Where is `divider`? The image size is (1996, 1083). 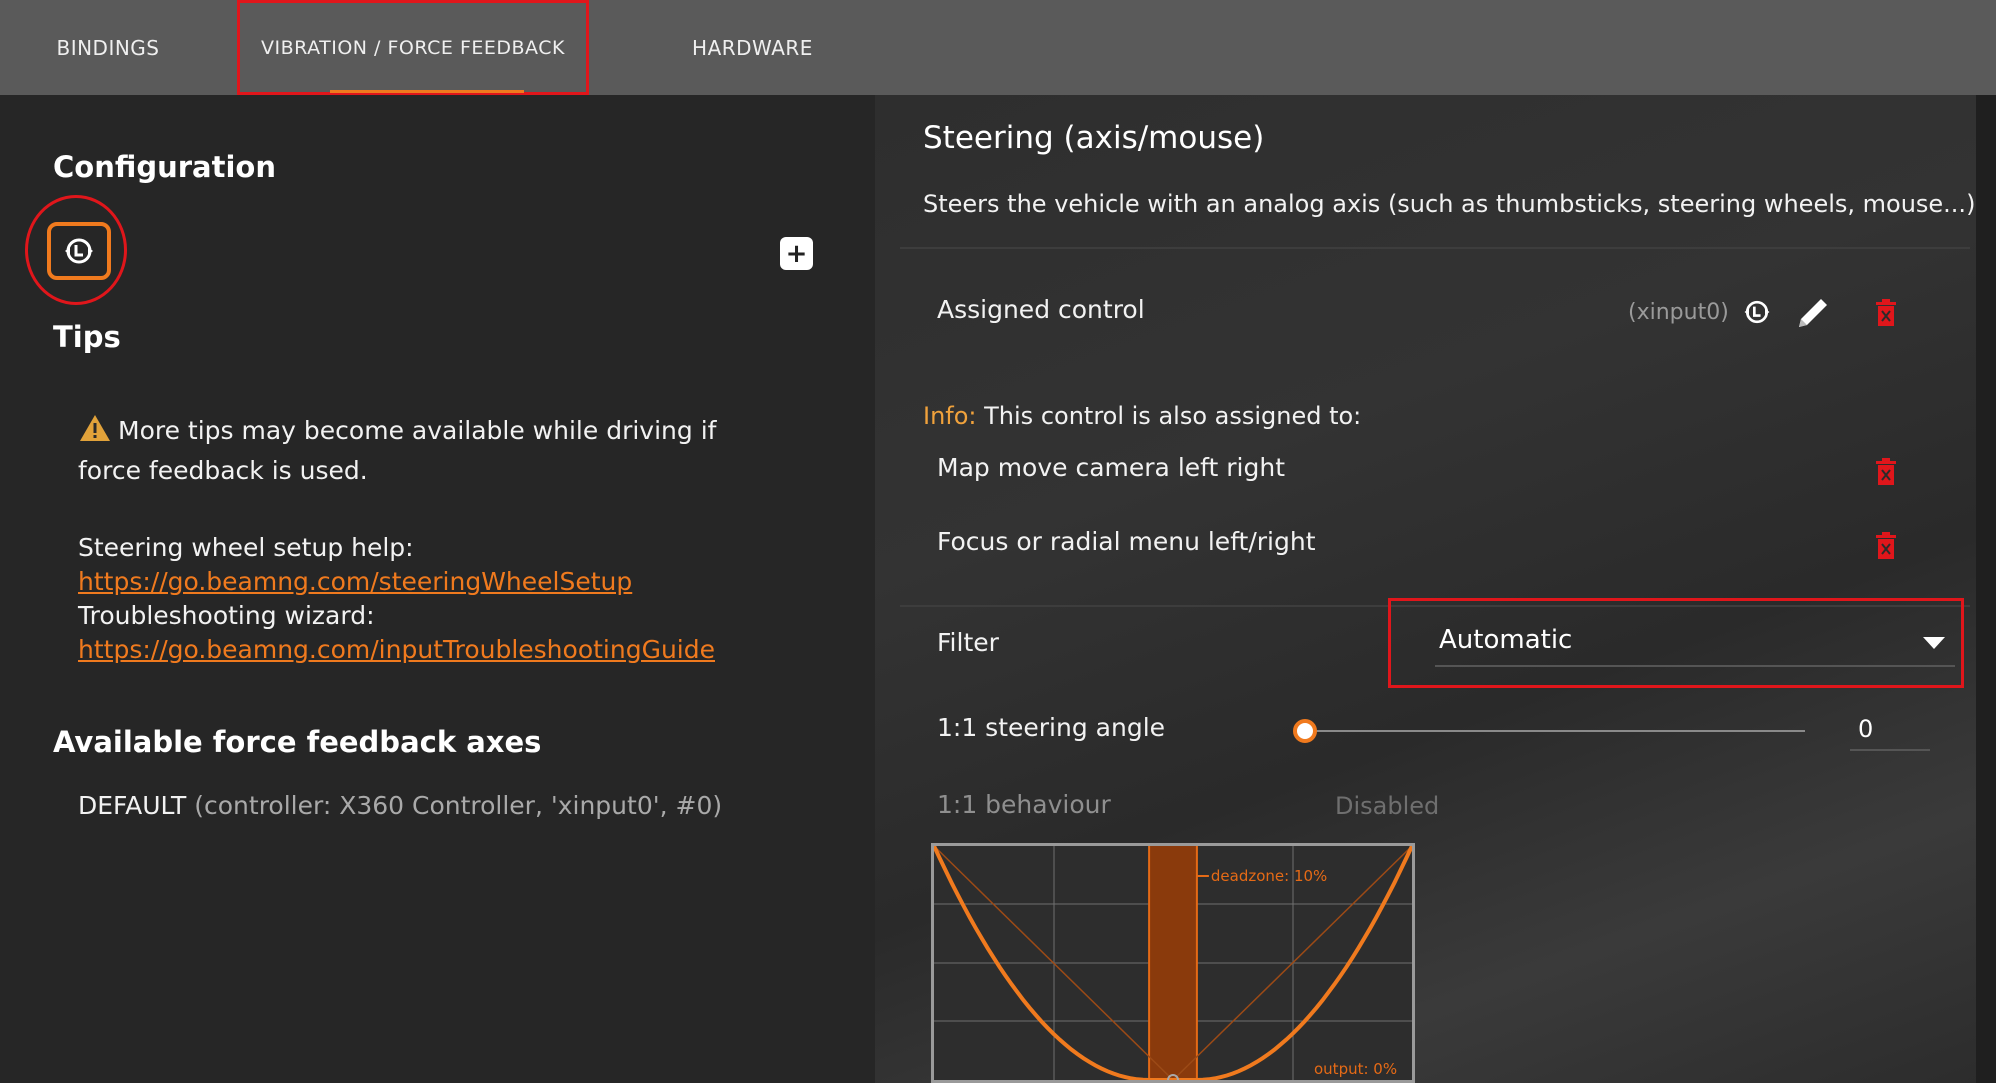
divider is located at coordinates (1435, 248).